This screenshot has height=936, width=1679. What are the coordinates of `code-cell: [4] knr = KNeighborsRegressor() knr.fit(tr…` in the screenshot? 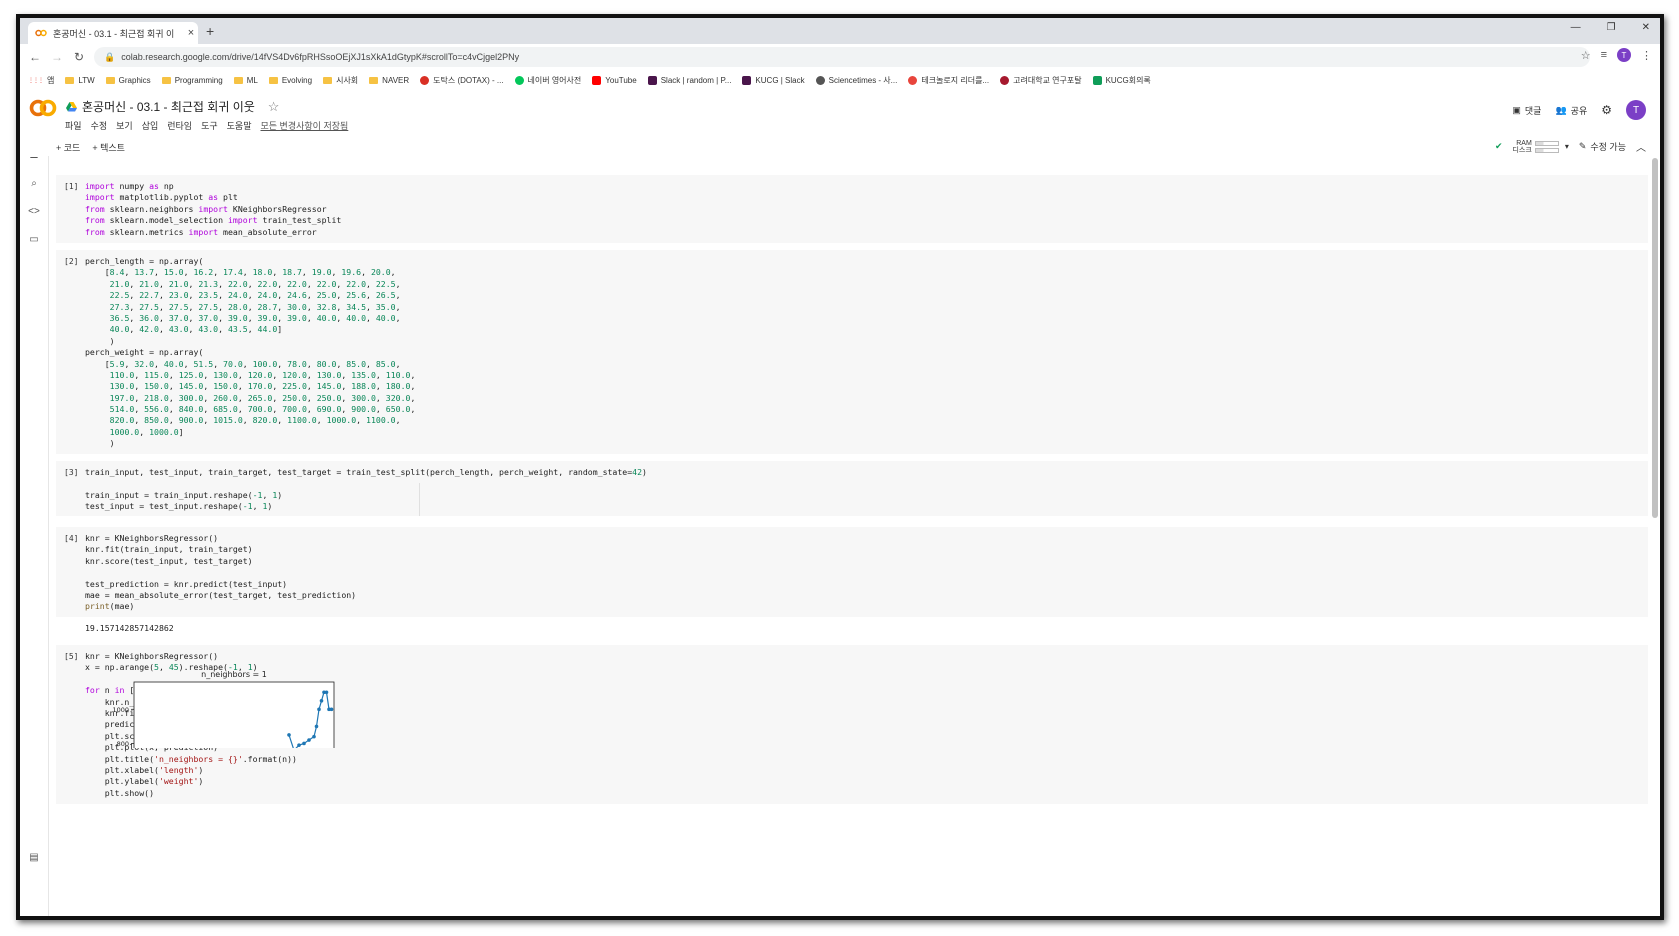 It's located at (852, 572).